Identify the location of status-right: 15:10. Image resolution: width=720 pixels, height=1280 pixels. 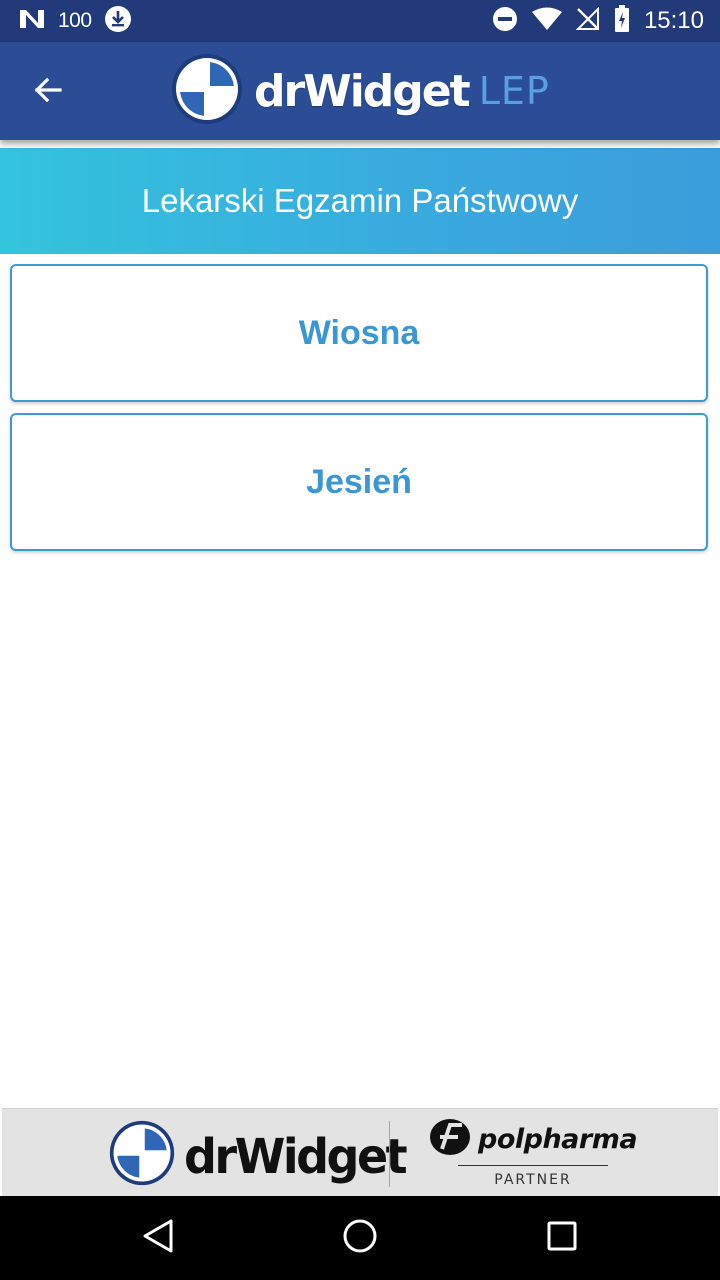
(606, 21).